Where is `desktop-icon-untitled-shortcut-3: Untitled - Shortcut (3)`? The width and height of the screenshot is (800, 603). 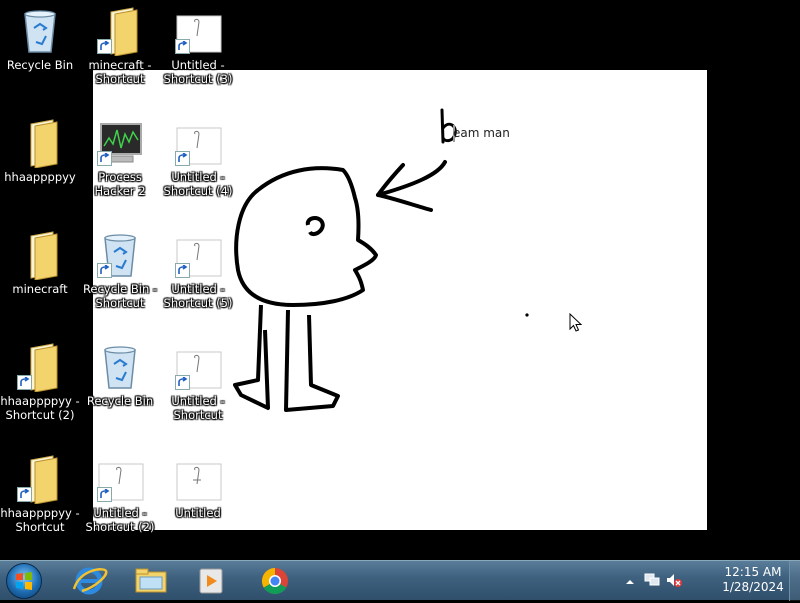 desktop-icon-untitled-shortcut-3: Untitled - Shortcut (3) is located at coordinates (198, 56).